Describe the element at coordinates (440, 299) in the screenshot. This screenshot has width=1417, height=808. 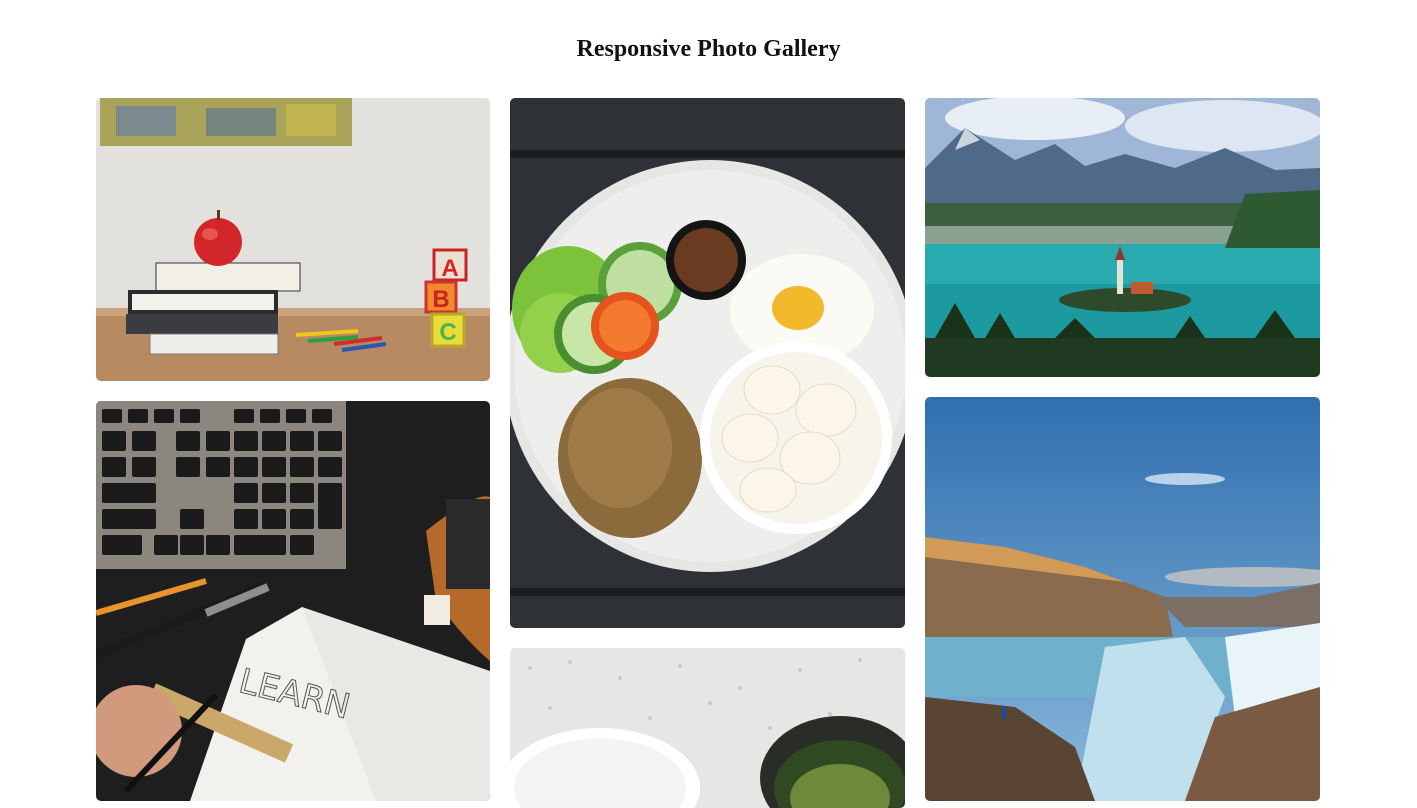
I see `svg-text: B` at that location.